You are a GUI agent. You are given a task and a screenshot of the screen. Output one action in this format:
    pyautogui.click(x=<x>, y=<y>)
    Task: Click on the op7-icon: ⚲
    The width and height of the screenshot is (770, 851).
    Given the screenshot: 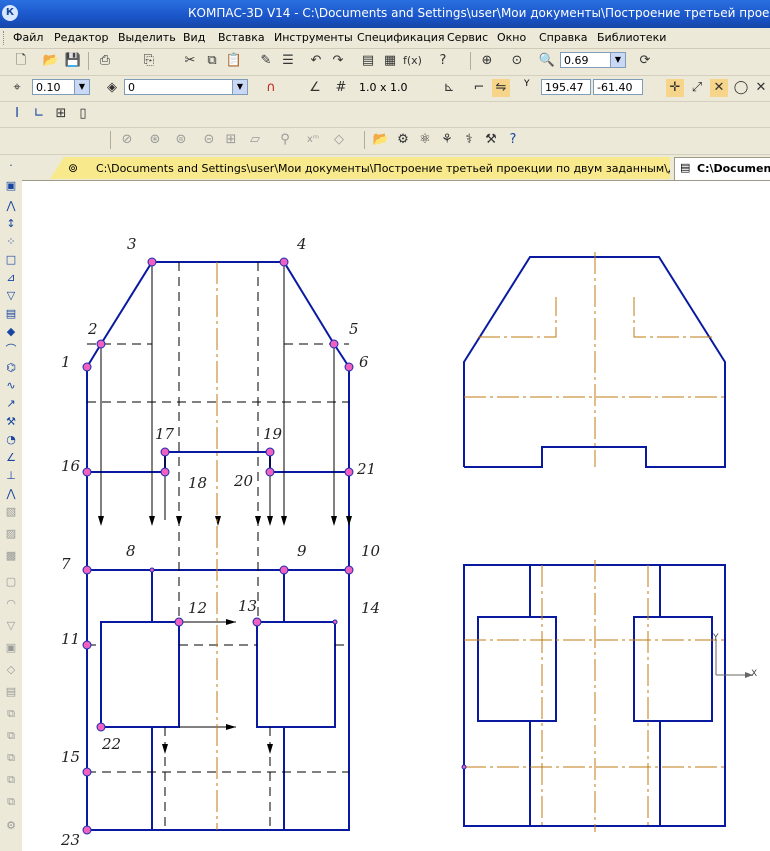 What is the action you would take?
    pyautogui.click(x=285, y=140)
    